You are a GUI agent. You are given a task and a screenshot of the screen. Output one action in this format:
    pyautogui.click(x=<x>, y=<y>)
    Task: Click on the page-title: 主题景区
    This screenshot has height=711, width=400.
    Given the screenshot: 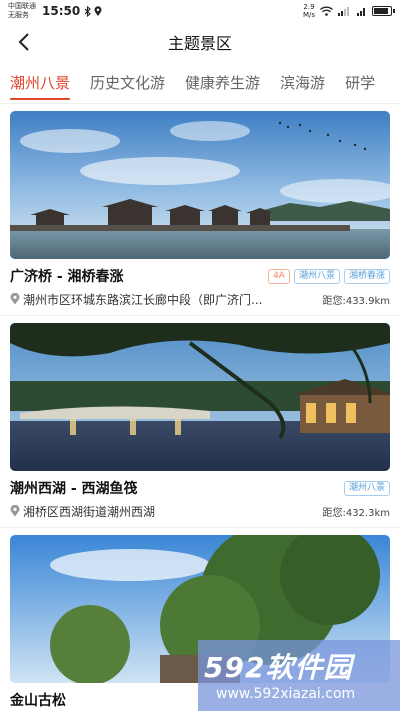 What is the action you would take?
    pyautogui.click(x=199, y=43)
    